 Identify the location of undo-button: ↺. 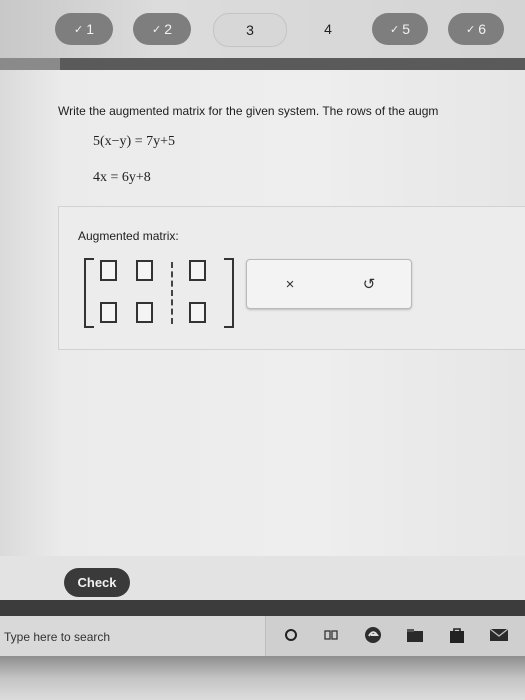
(369, 284).